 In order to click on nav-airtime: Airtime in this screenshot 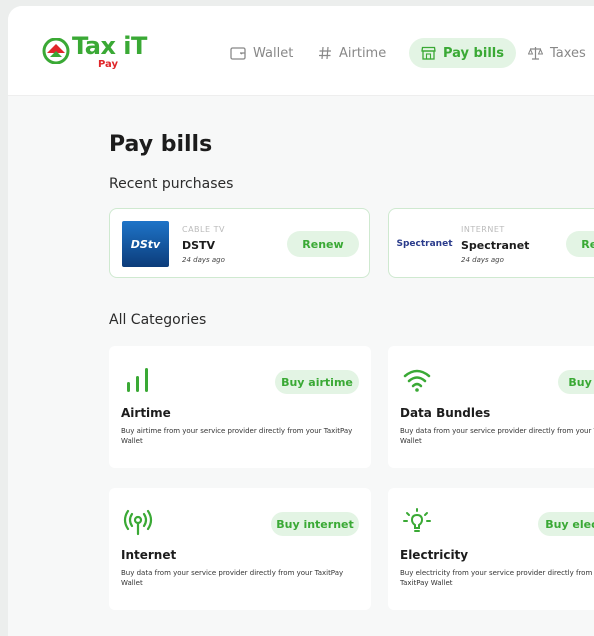, I will do `click(352, 53)`.